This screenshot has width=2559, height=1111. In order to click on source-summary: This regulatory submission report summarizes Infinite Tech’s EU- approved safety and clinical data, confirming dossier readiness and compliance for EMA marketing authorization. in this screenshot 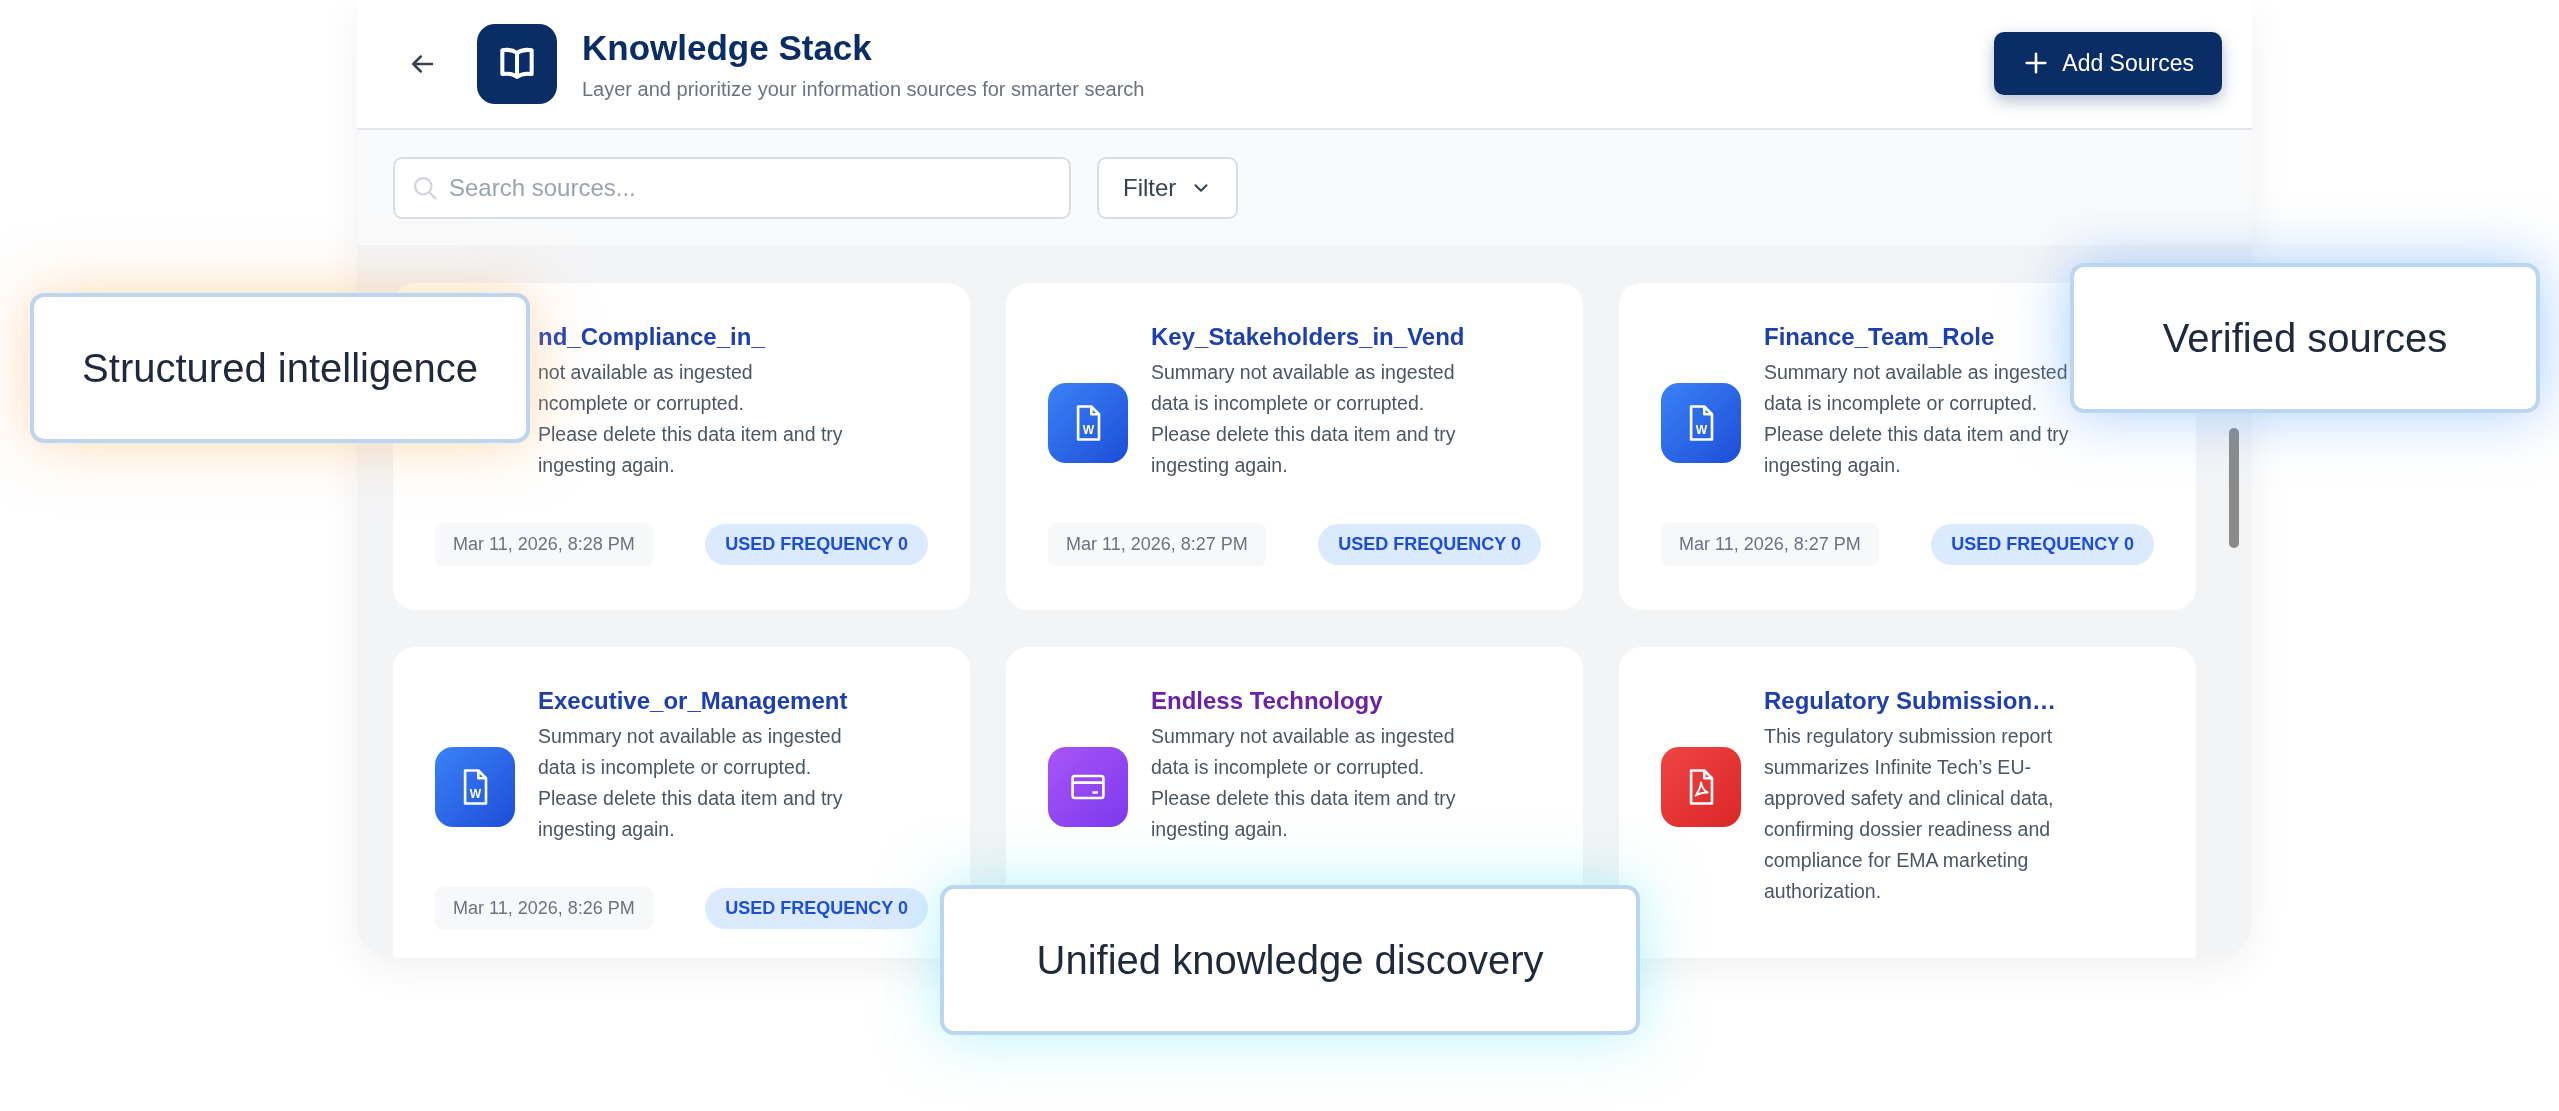, I will do `click(1909, 814)`.